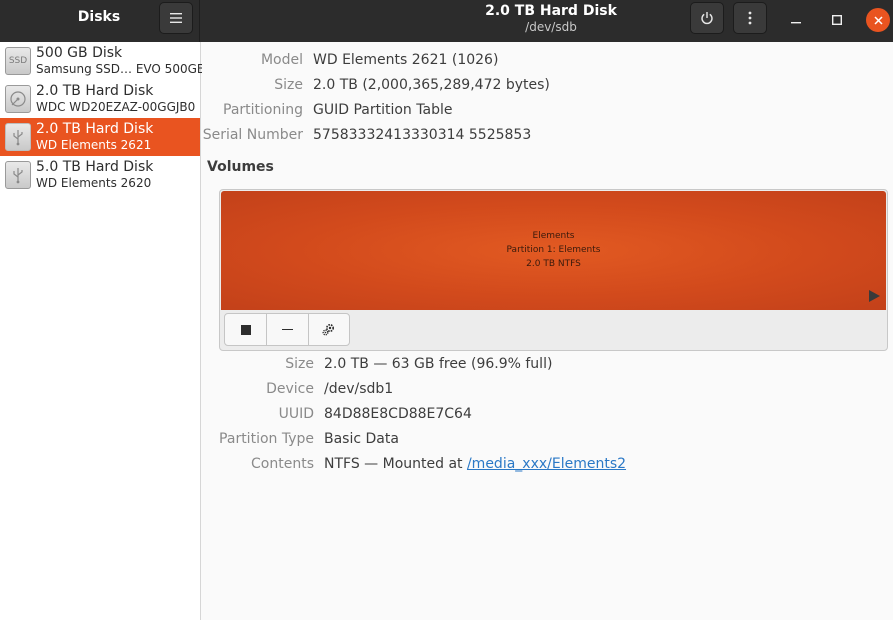 The image size is (893, 620). I want to click on power-icon, so click(707, 18).